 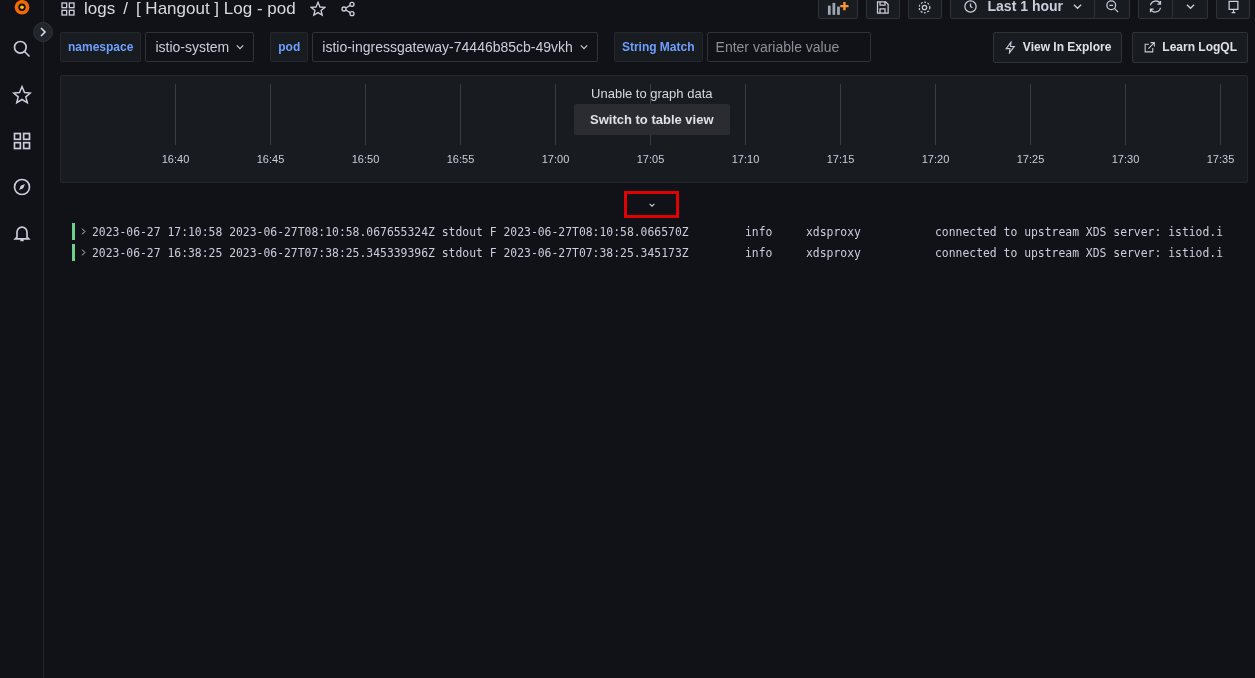 What do you see at coordinates (21, 233) in the screenshot?
I see `bell-icon` at bounding box center [21, 233].